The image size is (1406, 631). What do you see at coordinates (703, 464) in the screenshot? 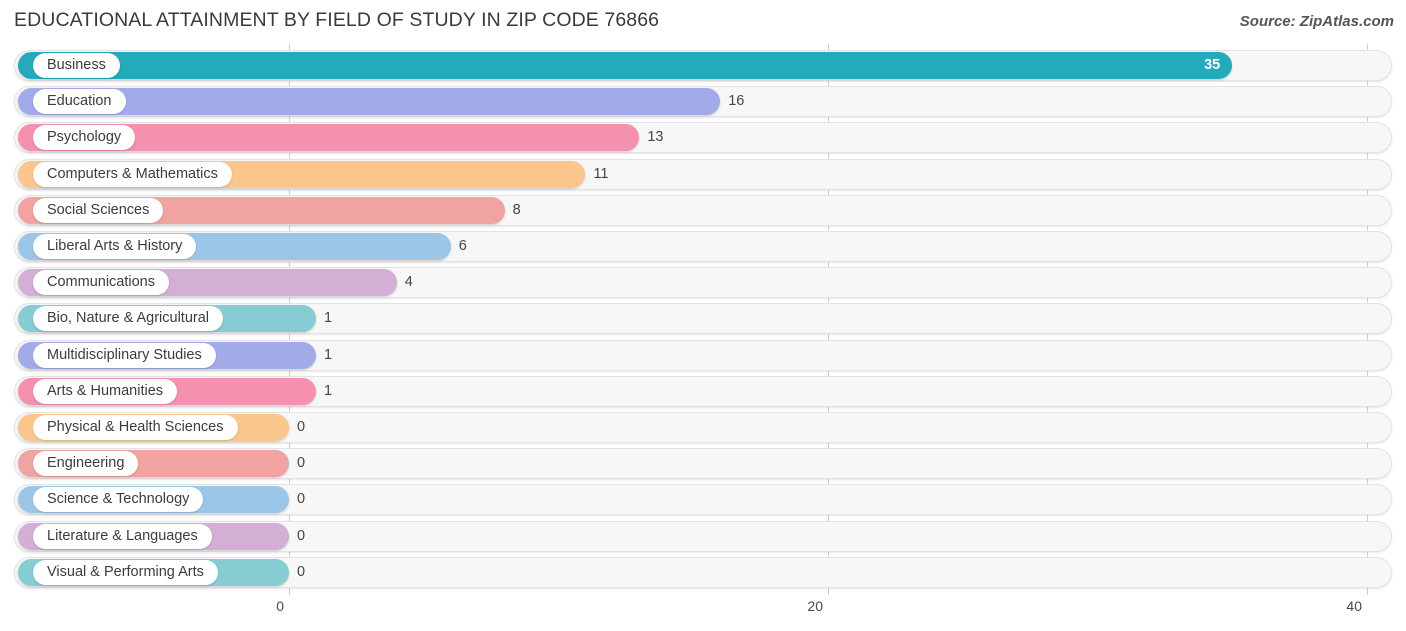
I see `bar-row: Engineering 0` at bounding box center [703, 464].